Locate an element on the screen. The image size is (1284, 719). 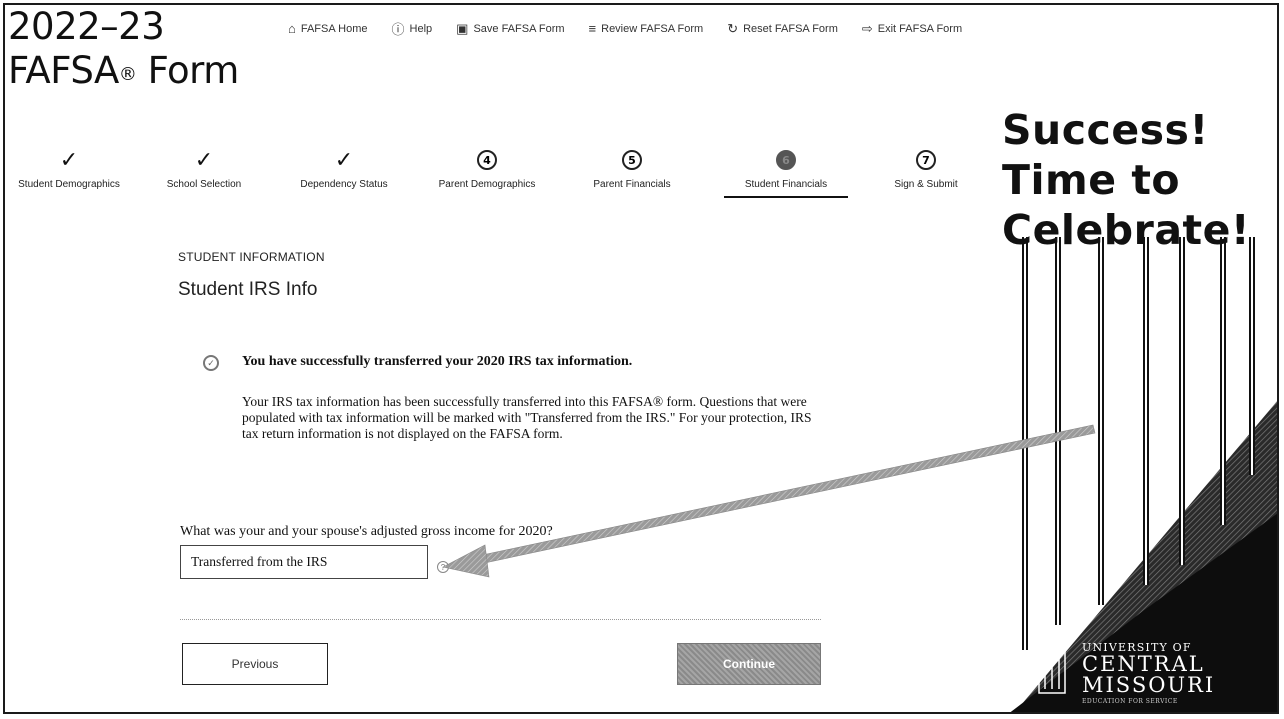
step-sign-submit: 7 Sign & Submit is located at coordinates (926, 167).